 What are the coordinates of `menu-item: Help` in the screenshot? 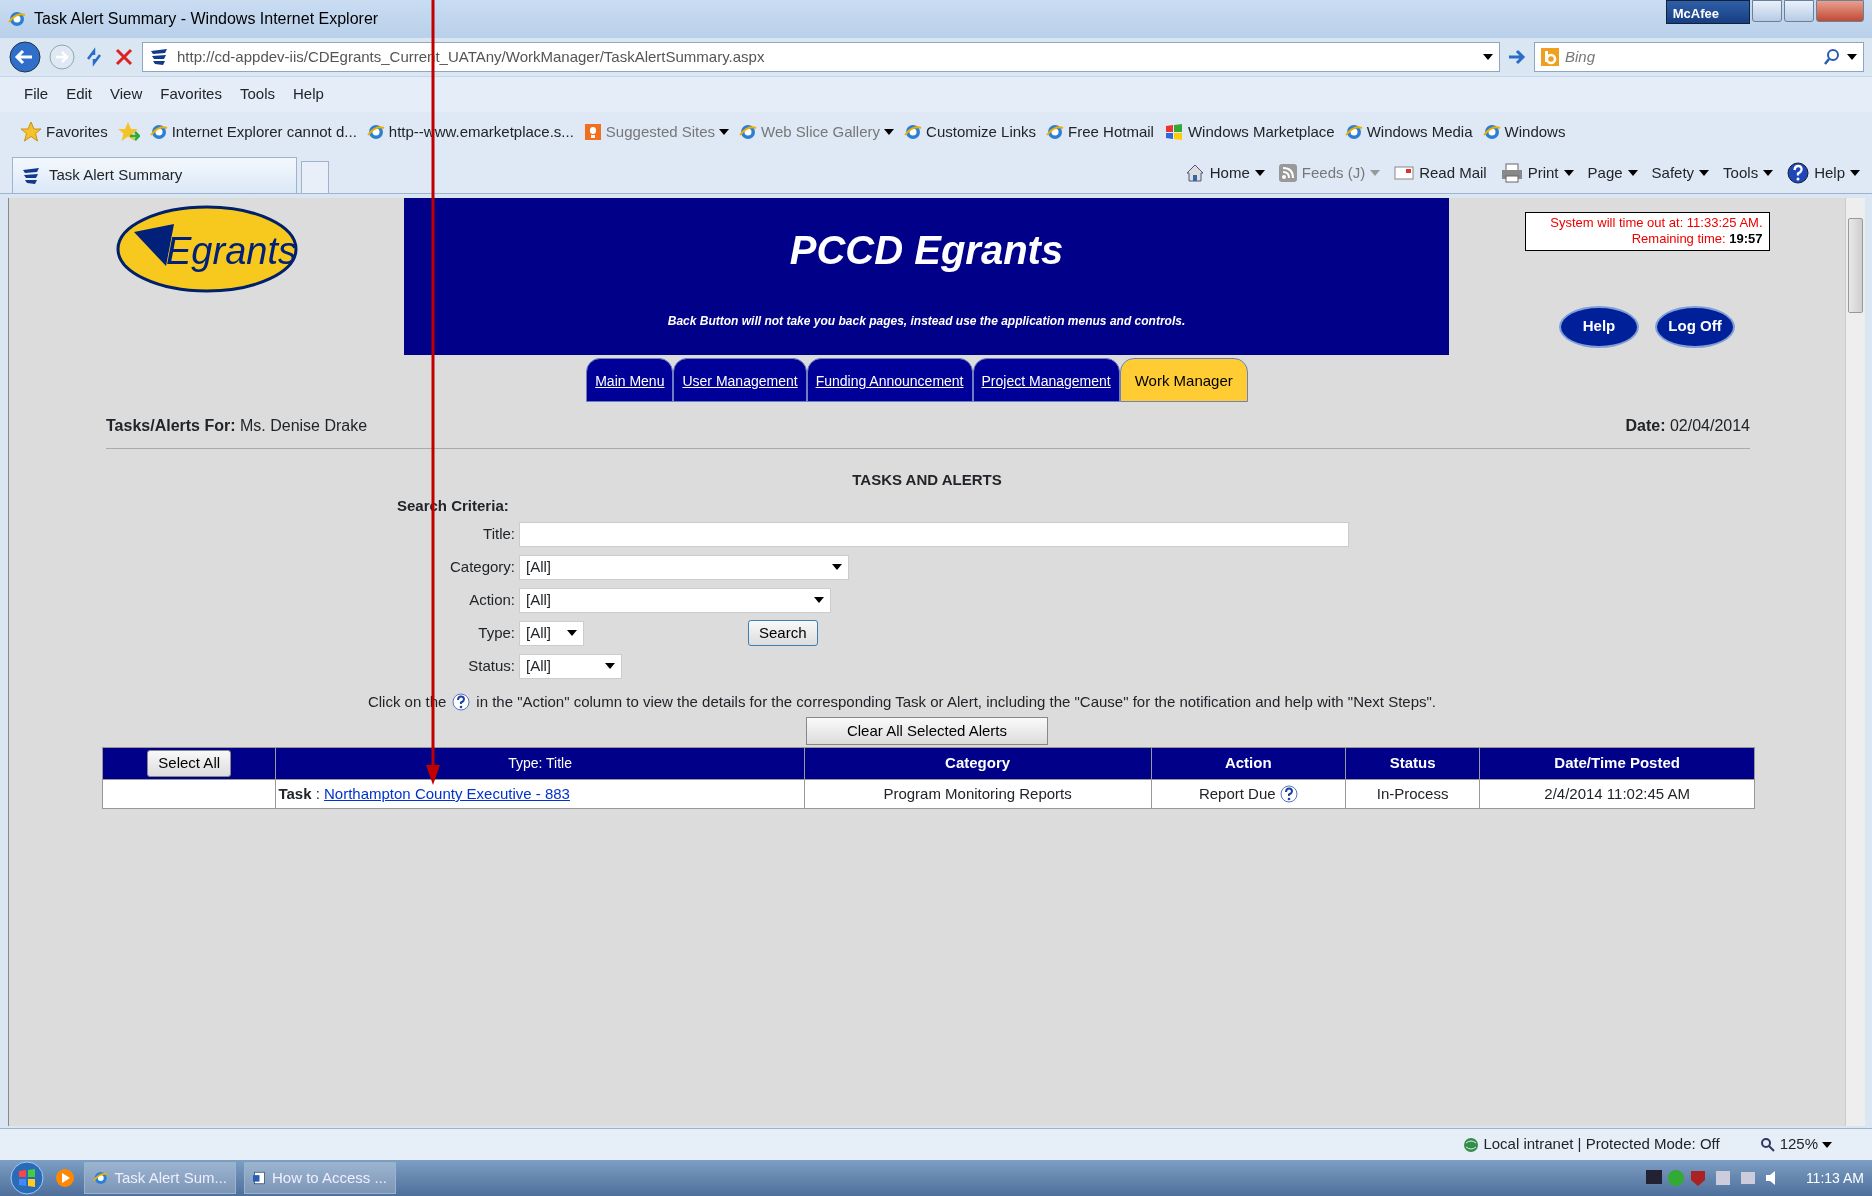 It's located at (308, 94).